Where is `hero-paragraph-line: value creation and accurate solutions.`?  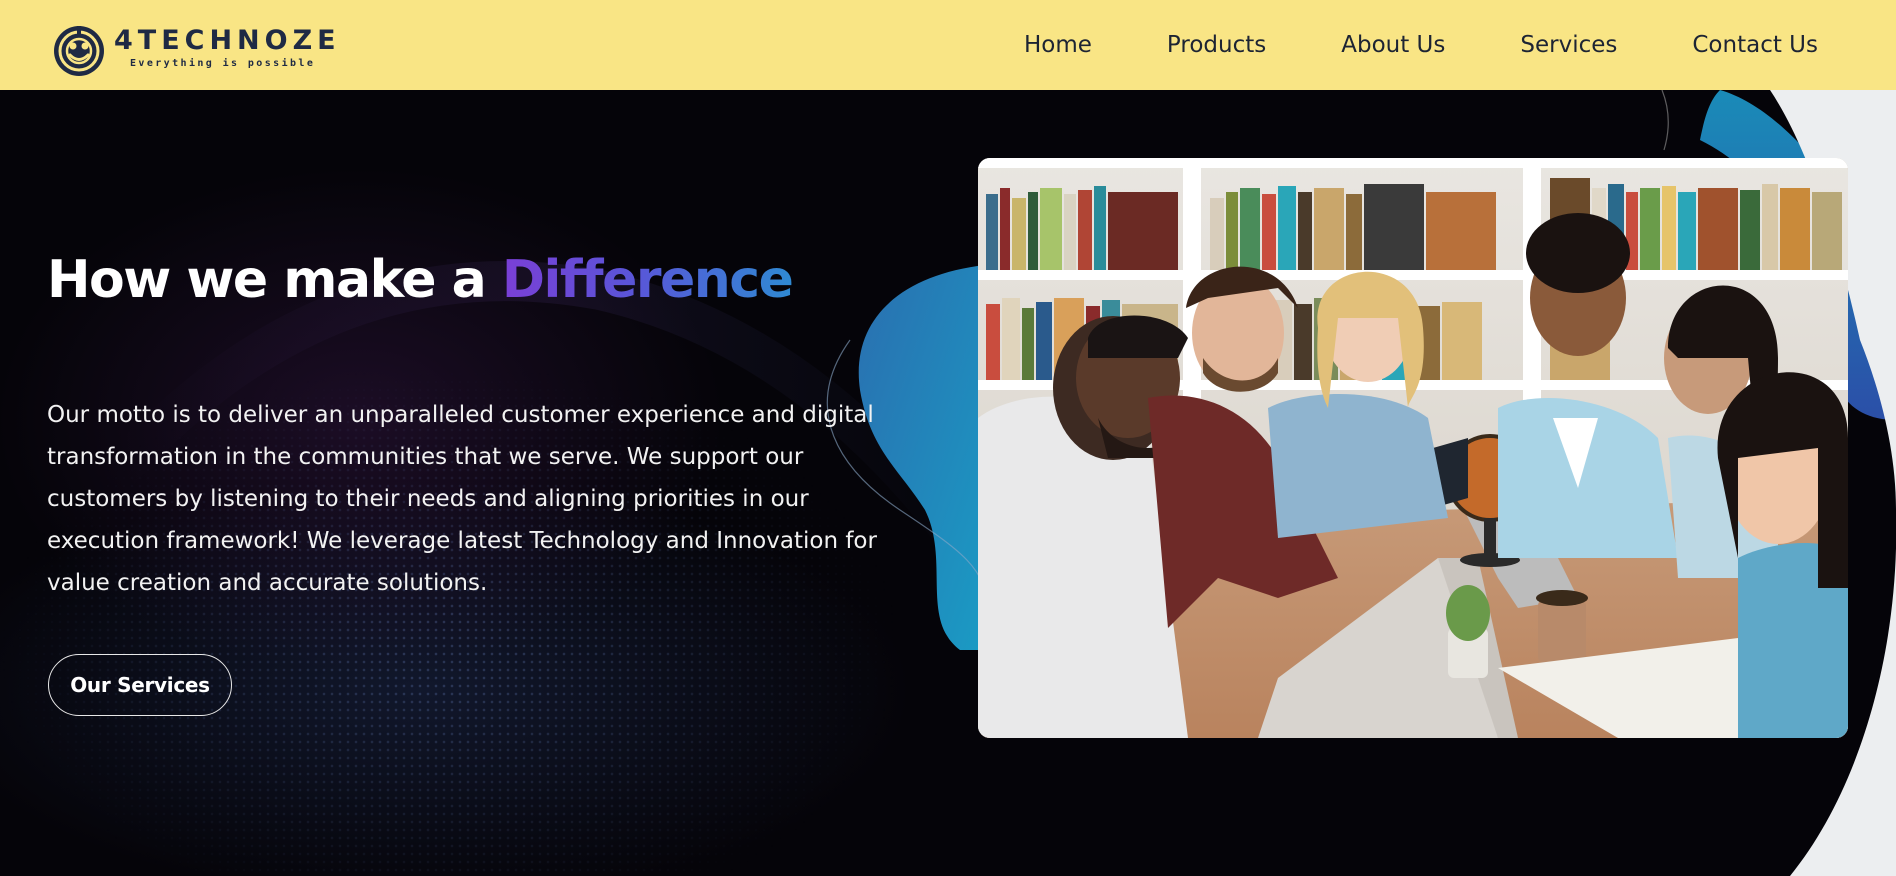
hero-paragraph-line: value creation and accurate solutions. is located at coordinates (267, 583).